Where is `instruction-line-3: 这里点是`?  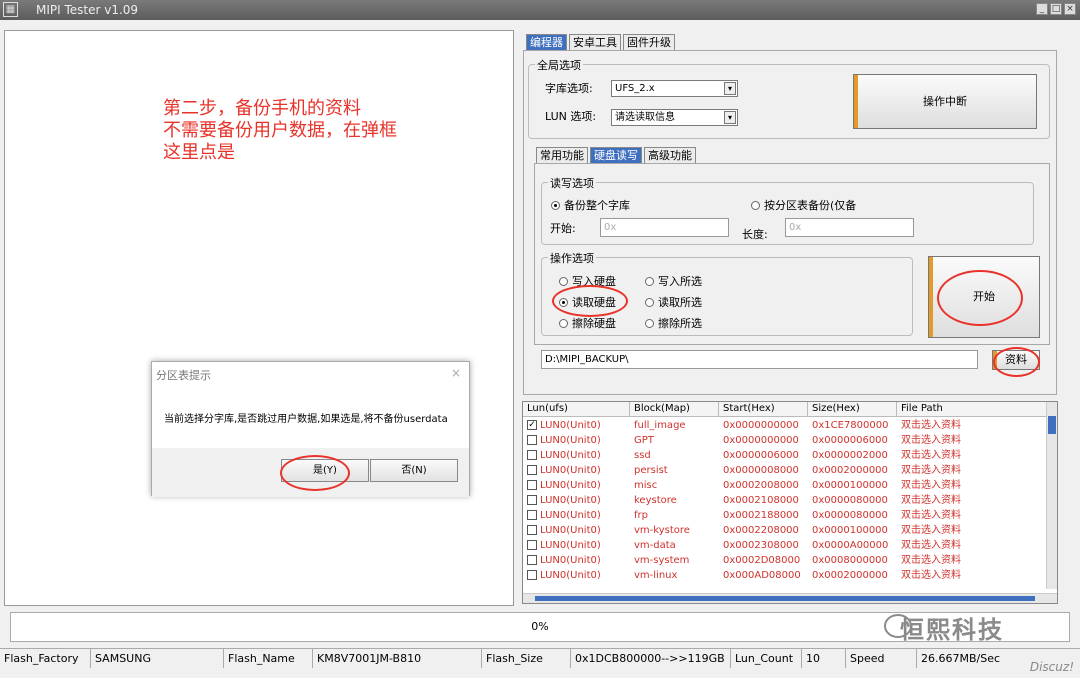 instruction-line-3: 这里点是 is located at coordinates (199, 152).